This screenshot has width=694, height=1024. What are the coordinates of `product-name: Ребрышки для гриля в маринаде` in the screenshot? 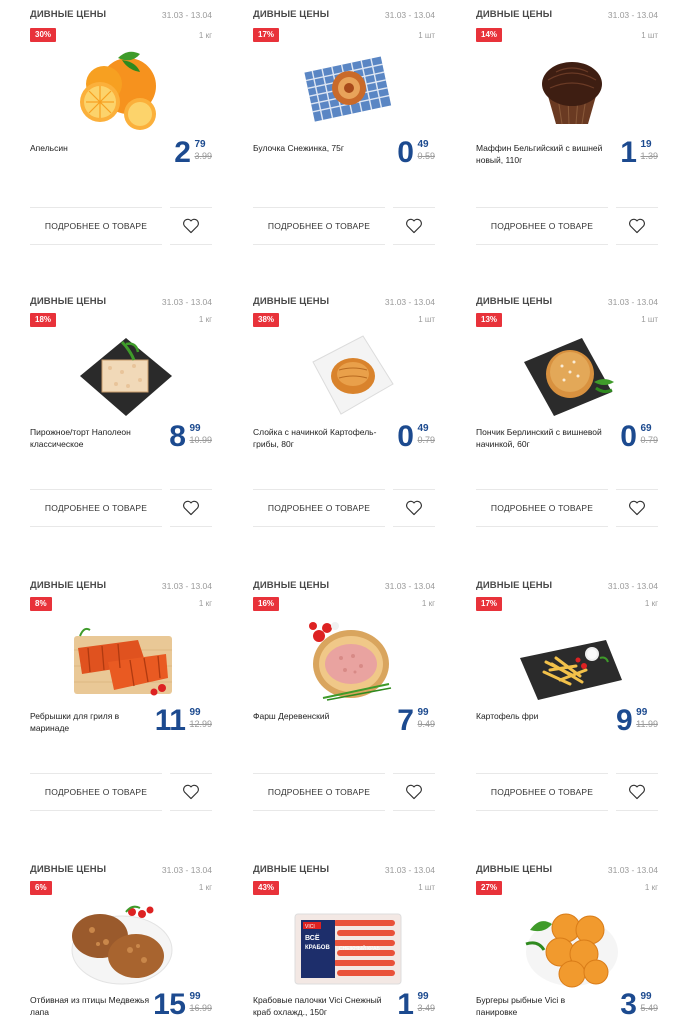 It's located at (95, 722).